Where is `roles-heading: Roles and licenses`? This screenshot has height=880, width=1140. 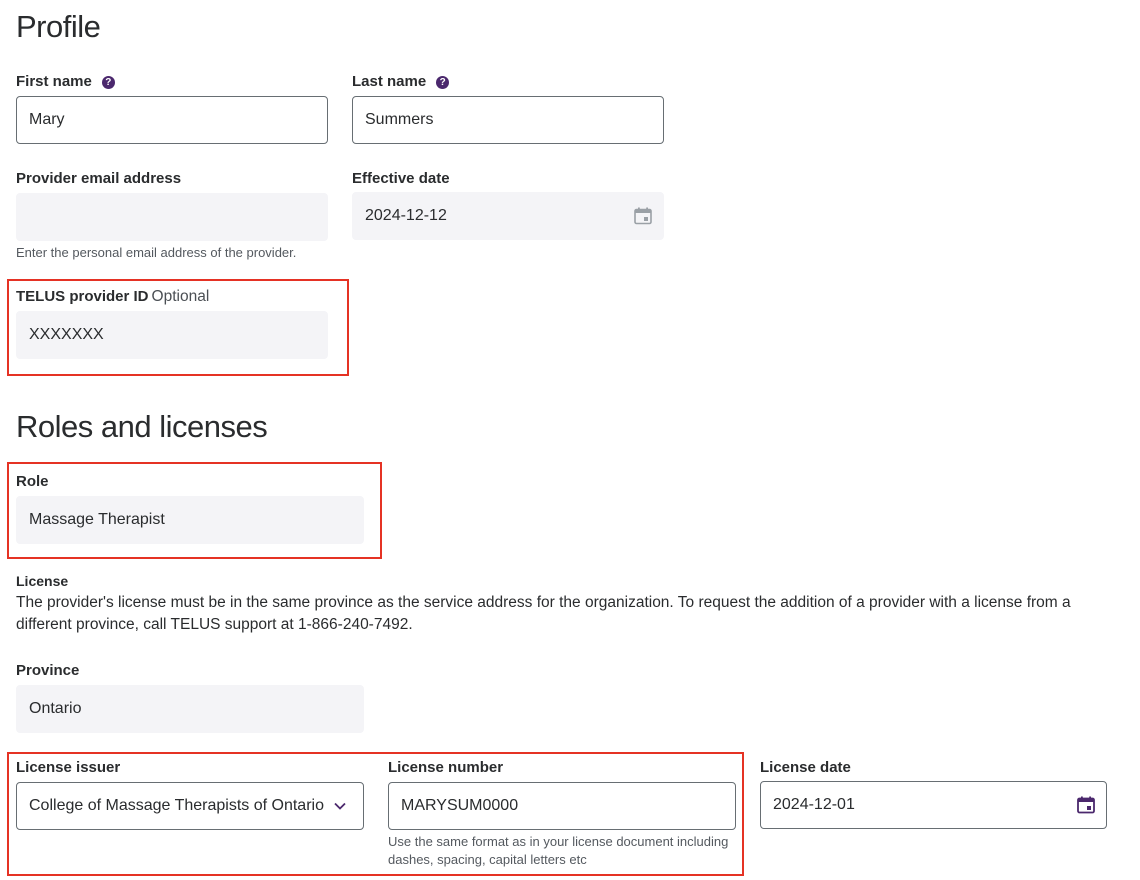
roles-heading: Roles and licenses is located at coordinates (142, 426).